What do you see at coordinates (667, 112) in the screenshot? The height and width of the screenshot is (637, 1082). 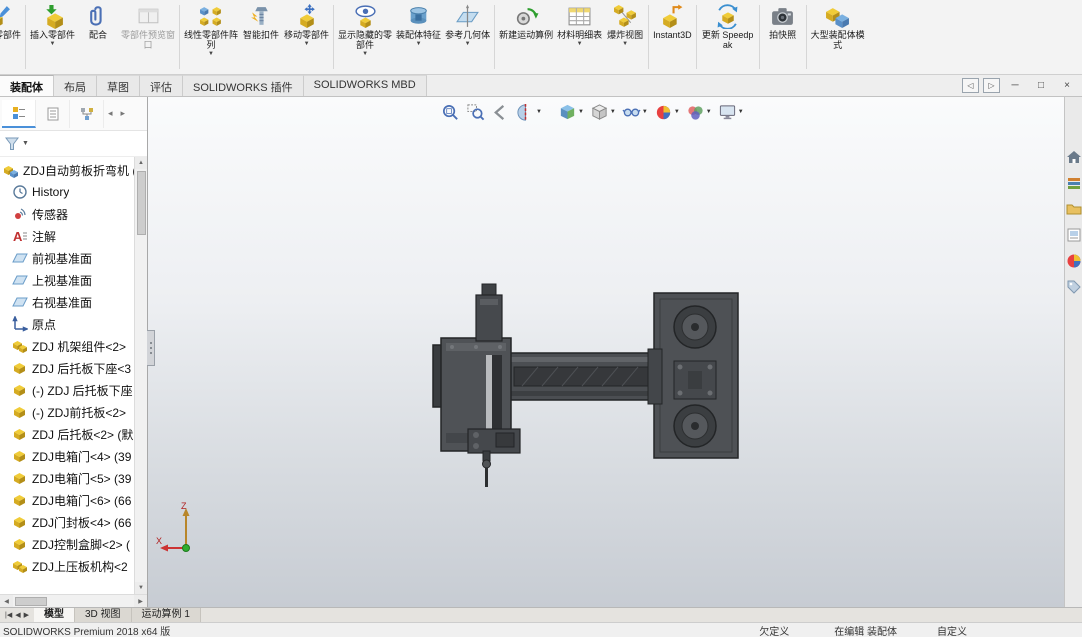 I see `edit-appearance-button: ▼` at bounding box center [667, 112].